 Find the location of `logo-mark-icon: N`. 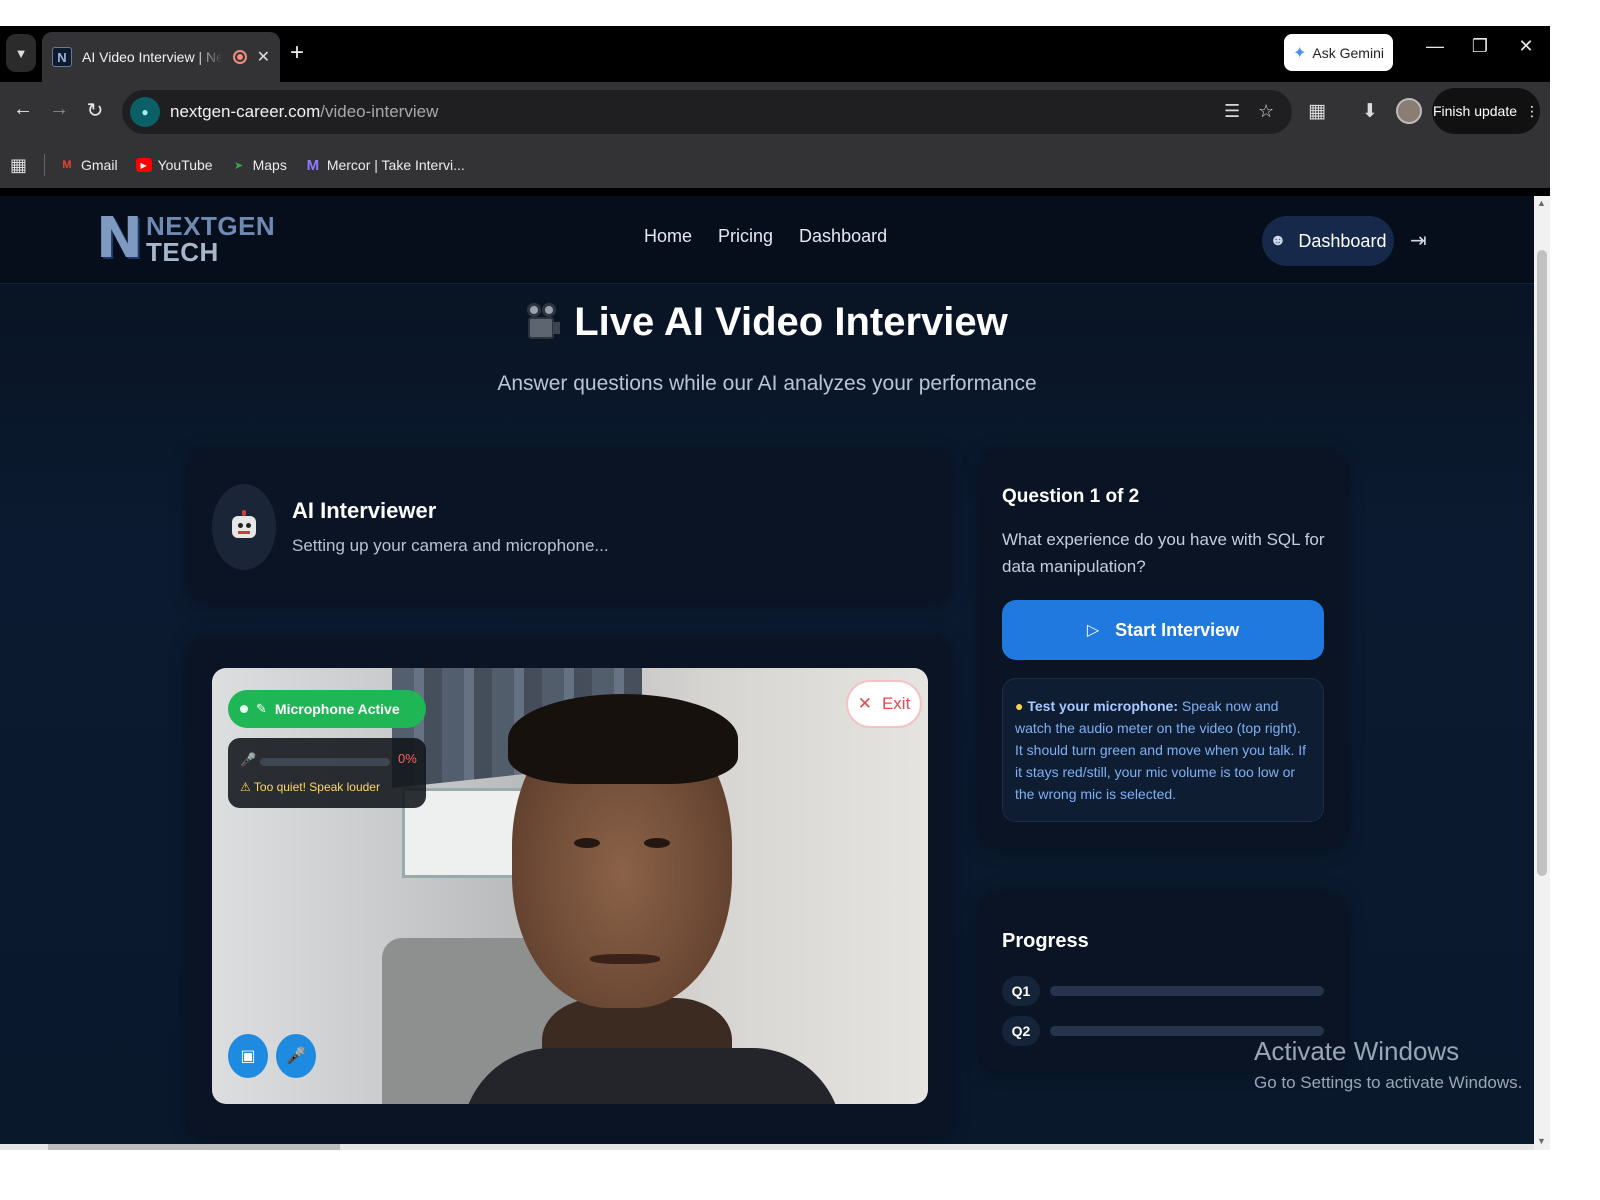

logo-mark-icon: N is located at coordinates (119, 238).